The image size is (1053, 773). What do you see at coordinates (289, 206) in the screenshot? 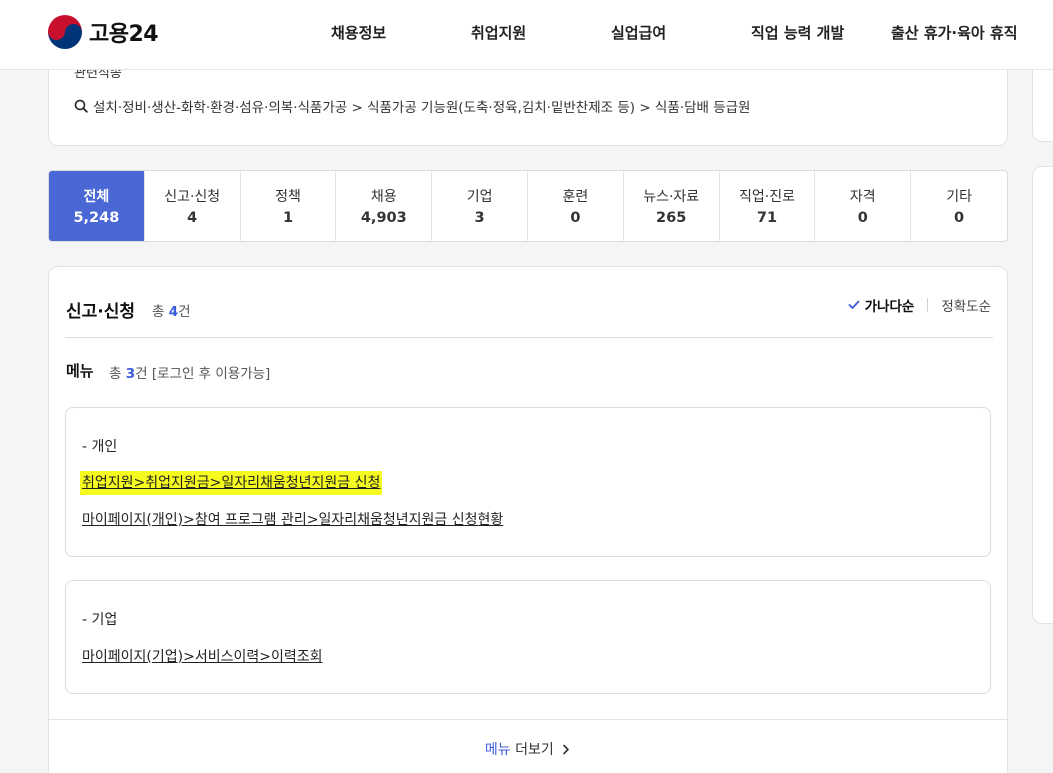
I see `tab-policy: 정책 1` at bounding box center [289, 206].